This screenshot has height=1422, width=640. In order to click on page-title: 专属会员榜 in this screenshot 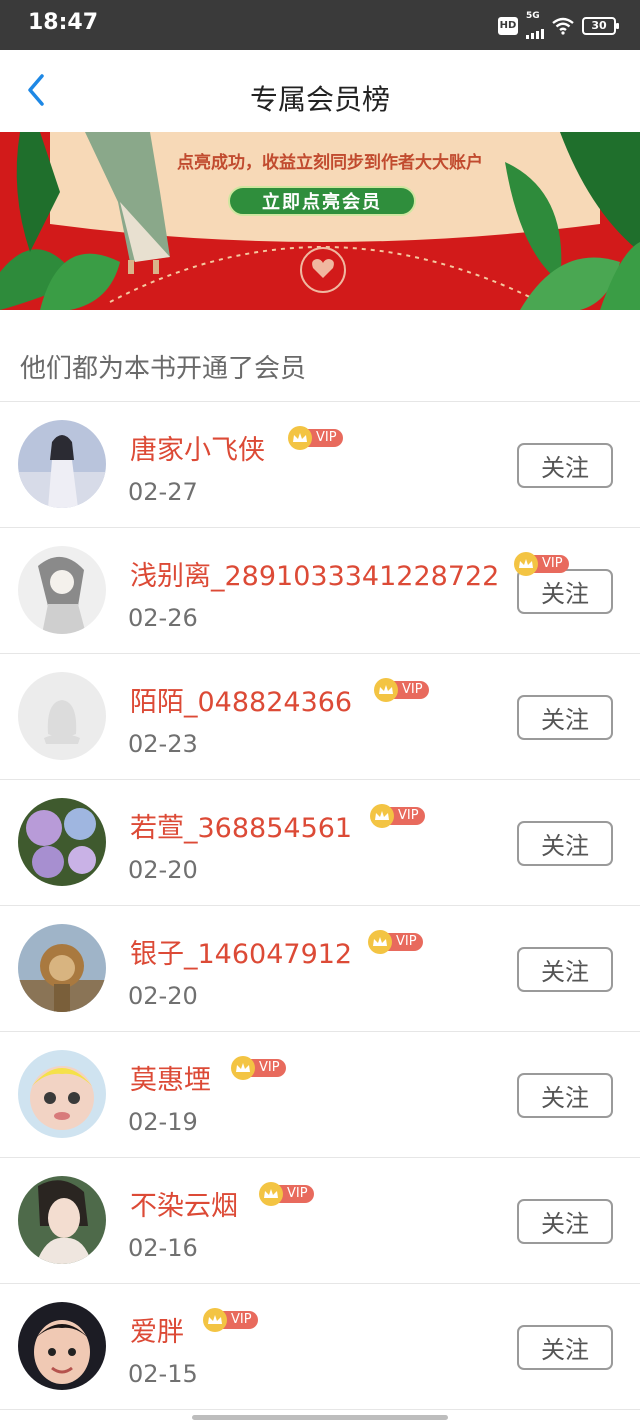, I will do `click(319, 99)`.